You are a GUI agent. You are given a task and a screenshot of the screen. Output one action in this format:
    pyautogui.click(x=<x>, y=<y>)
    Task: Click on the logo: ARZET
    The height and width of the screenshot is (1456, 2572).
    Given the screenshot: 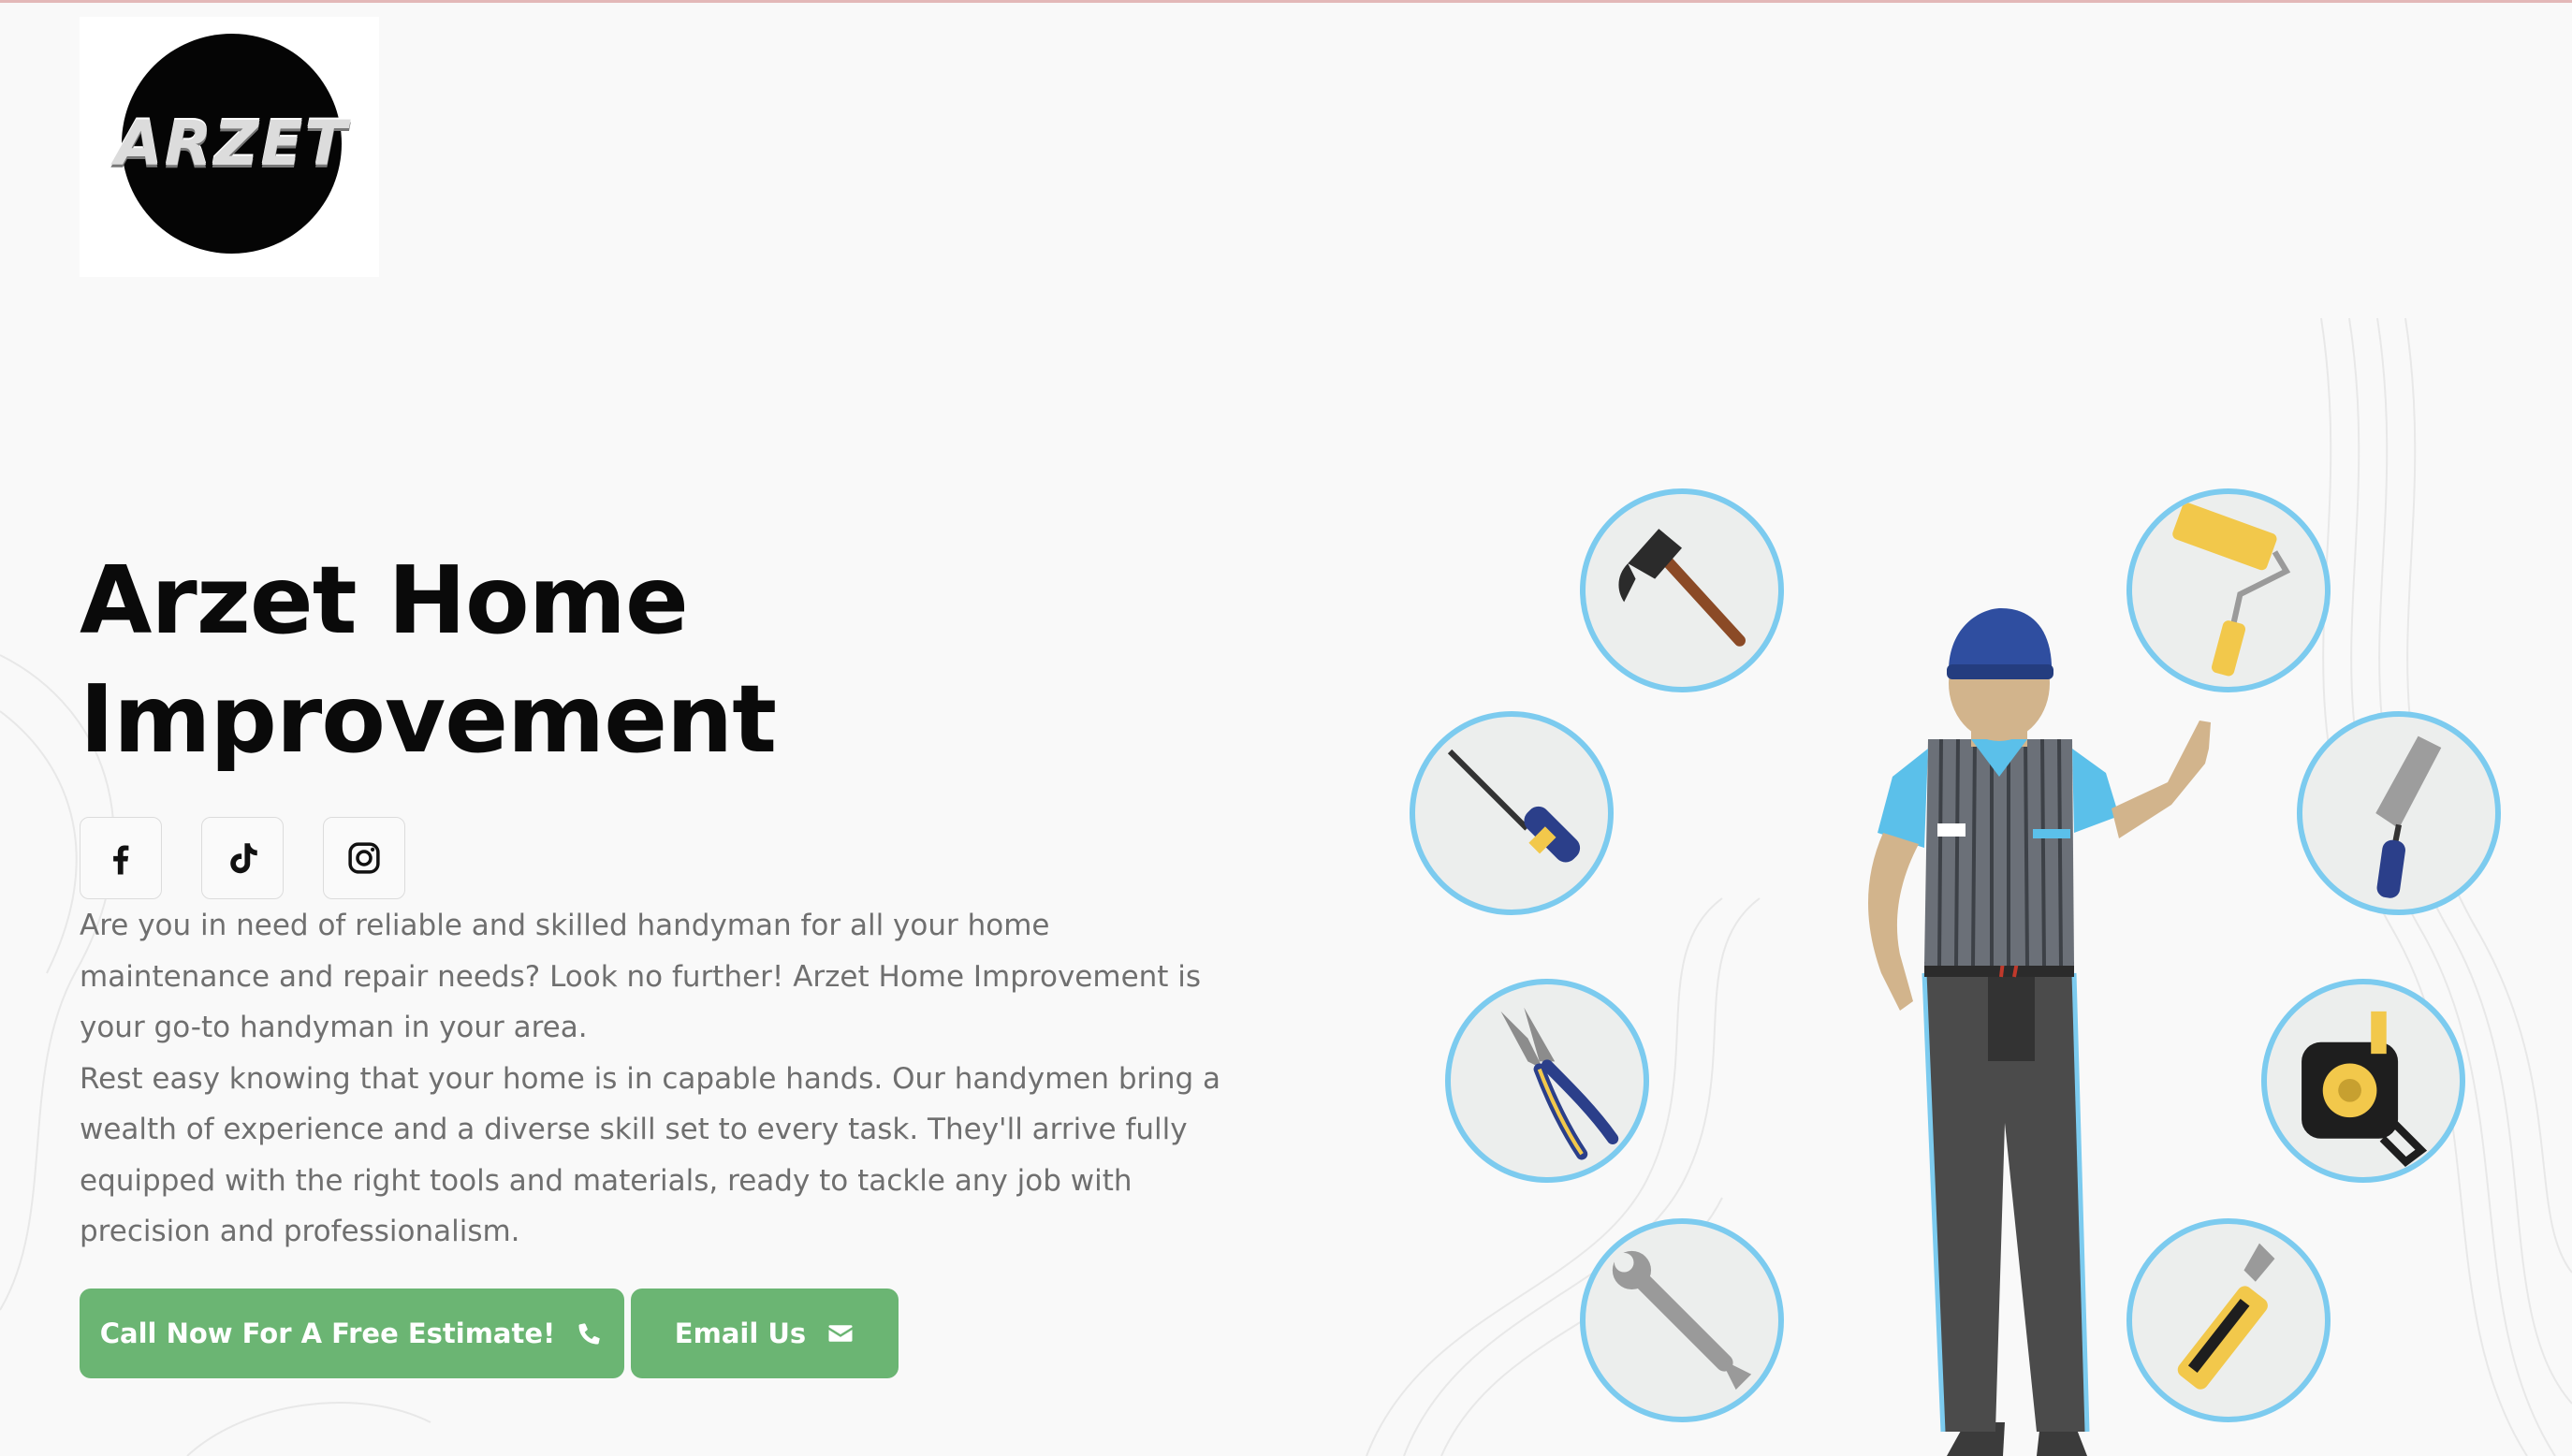 What is the action you would take?
    pyautogui.click(x=230, y=147)
    